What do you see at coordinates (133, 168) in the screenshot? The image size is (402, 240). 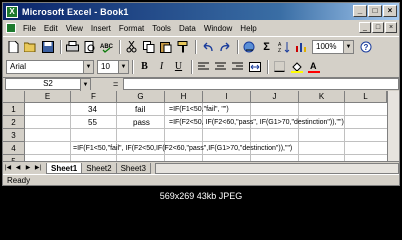 I see `sheet-tab-sheet3: Sheet3` at bounding box center [133, 168].